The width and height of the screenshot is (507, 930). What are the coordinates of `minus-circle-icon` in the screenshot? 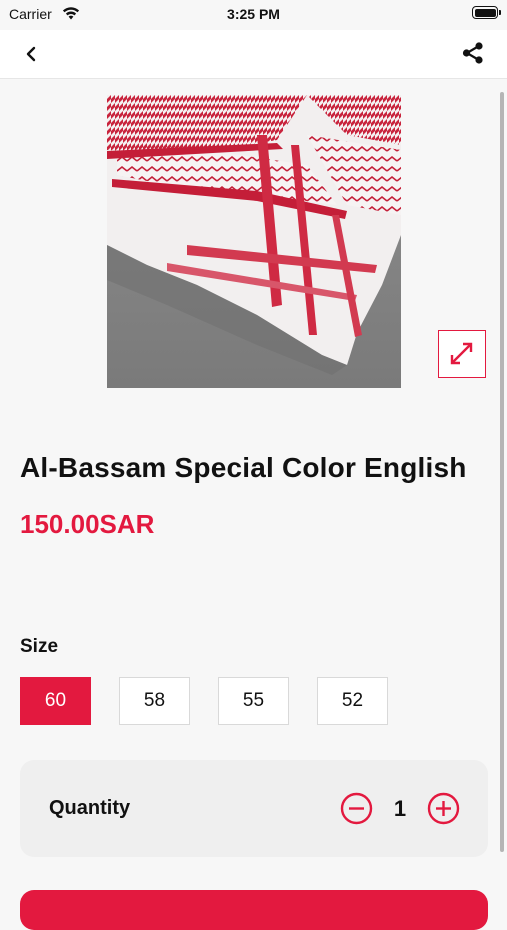 It's located at (356, 808).